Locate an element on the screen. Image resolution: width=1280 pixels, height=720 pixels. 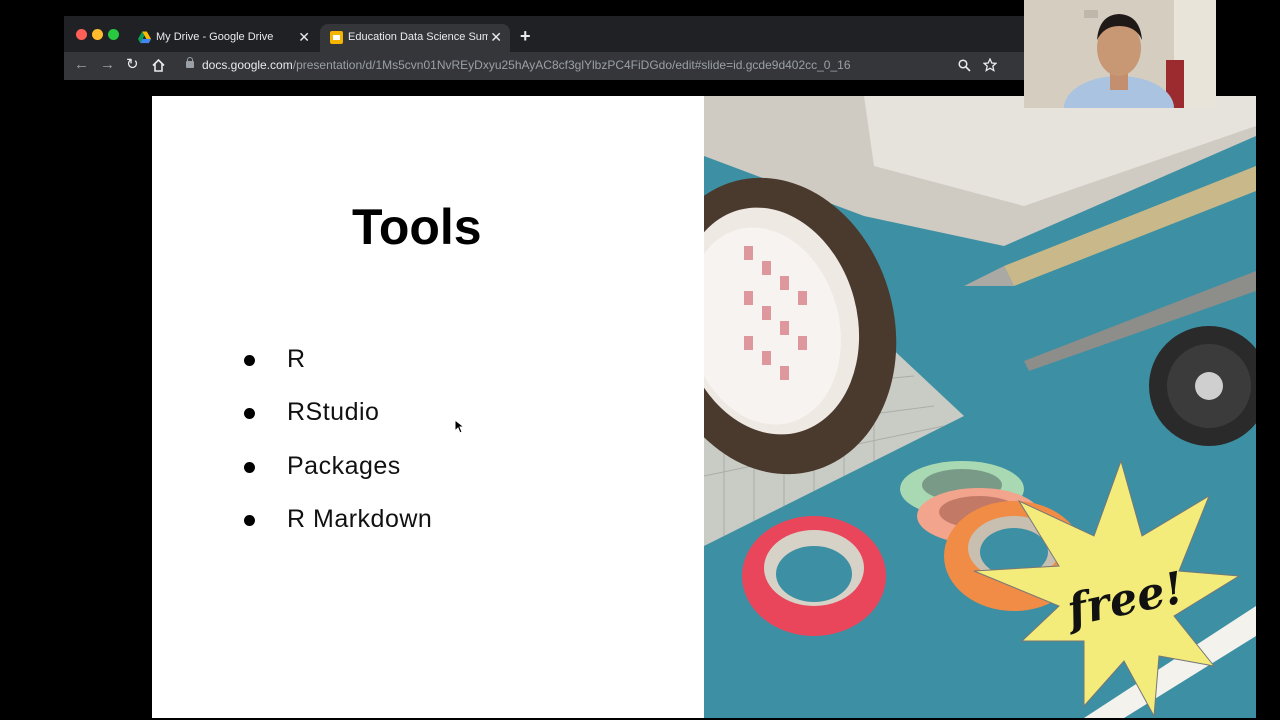
minimize-window-button is located at coordinates (97, 34).